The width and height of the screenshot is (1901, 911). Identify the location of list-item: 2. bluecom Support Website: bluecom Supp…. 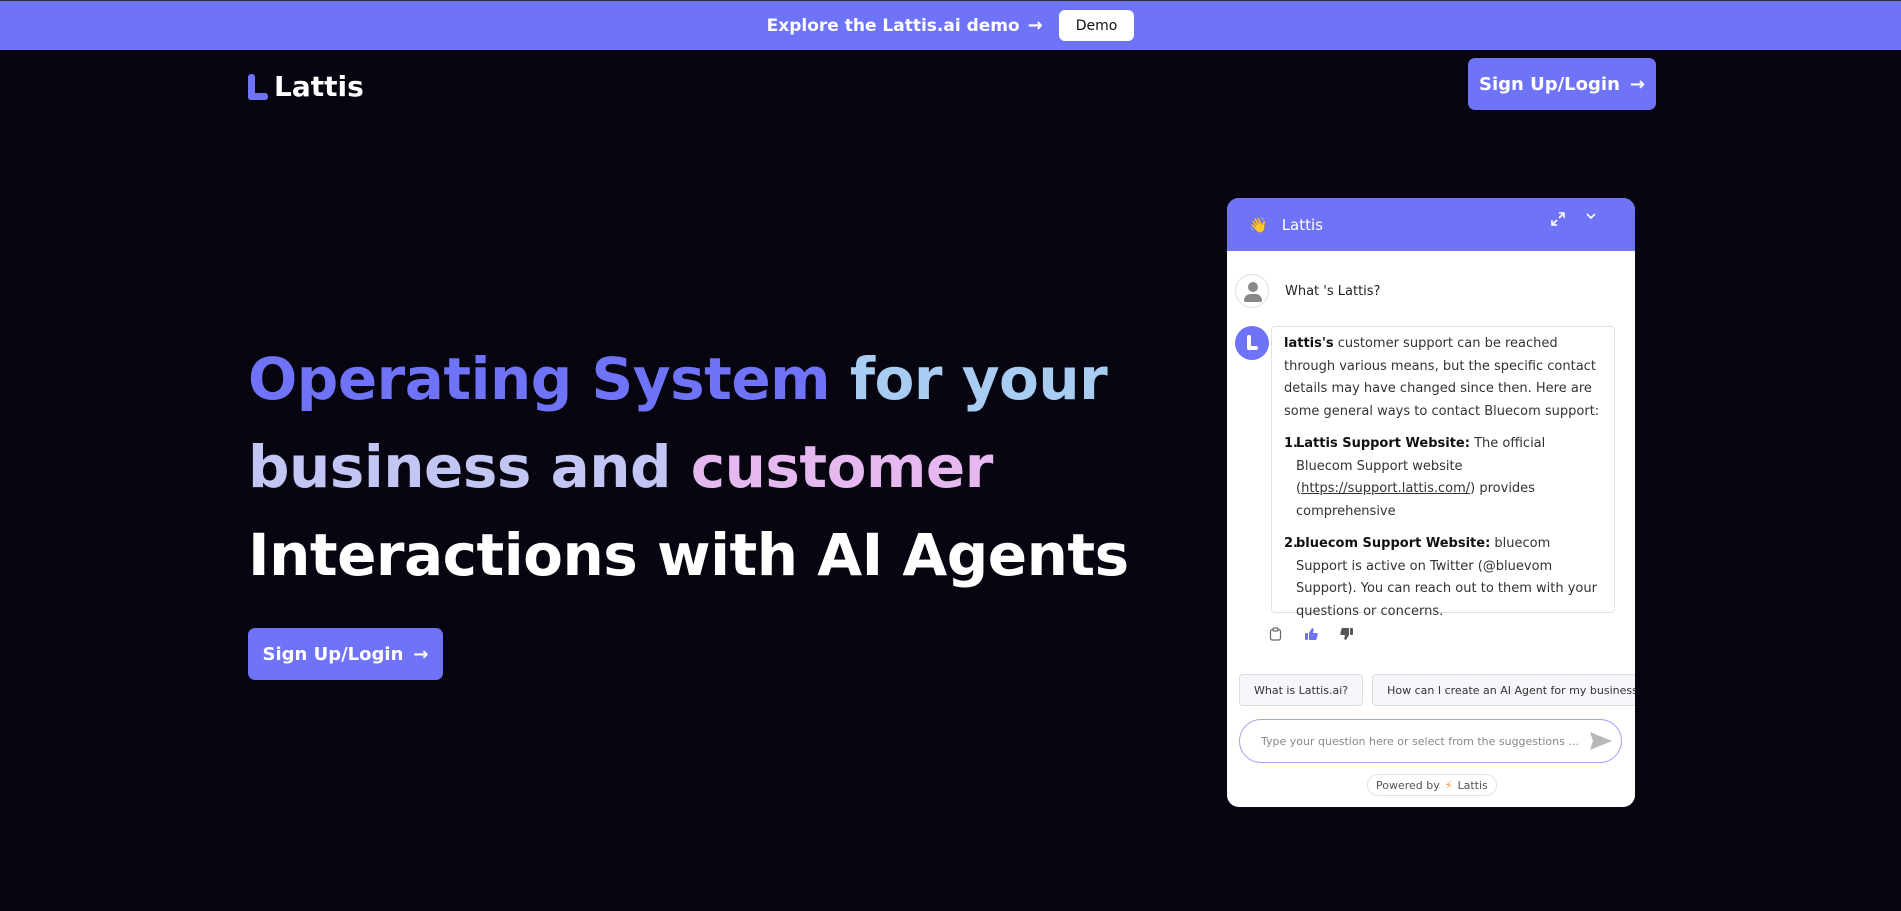
(1443, 578).